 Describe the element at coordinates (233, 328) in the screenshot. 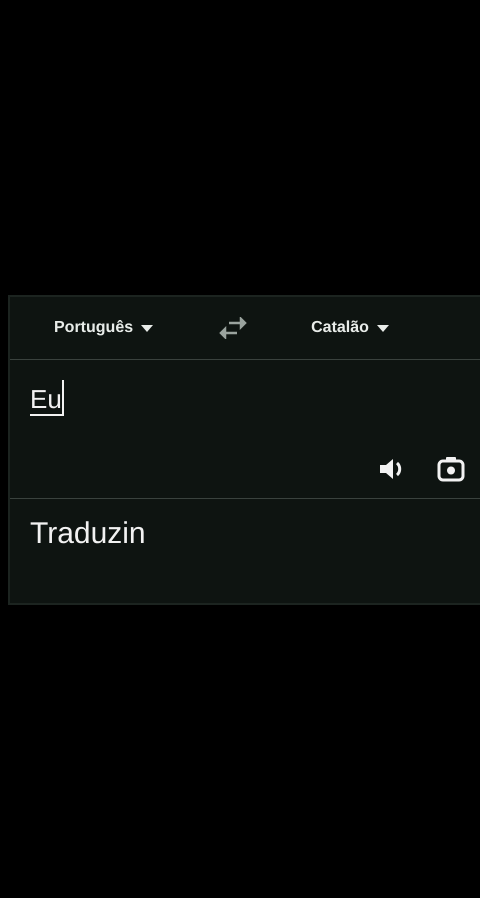

I see `swap-icon` at that location.